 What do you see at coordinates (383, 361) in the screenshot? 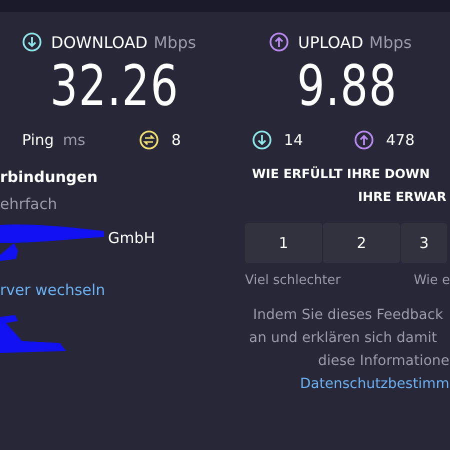
I see `privacy-notice: diese Informatione` at bounding box center [383, 361].